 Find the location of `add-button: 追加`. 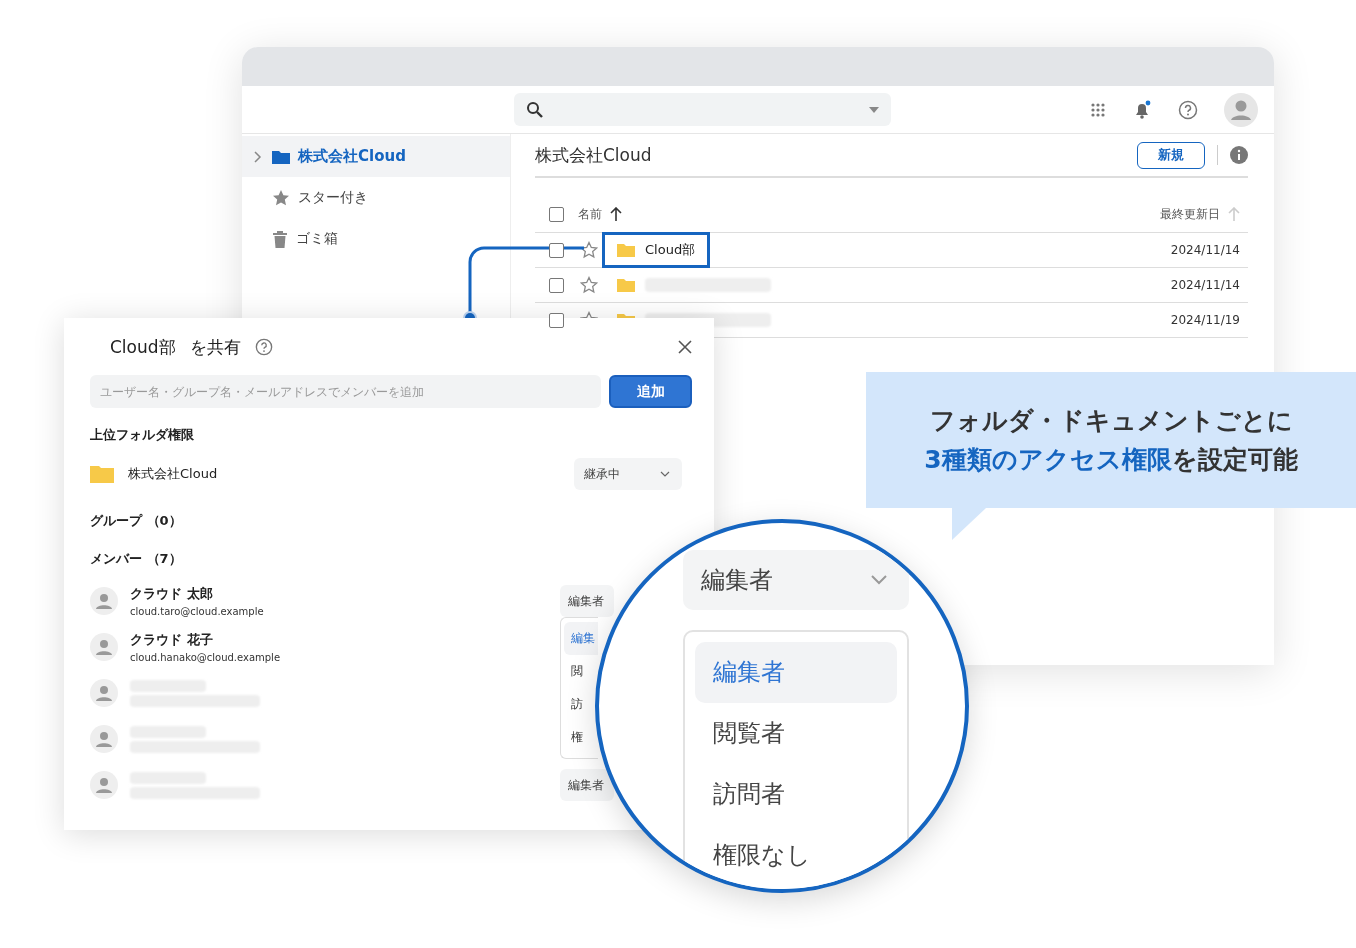

add-button: 追加 is located at coordinates (650, 391).